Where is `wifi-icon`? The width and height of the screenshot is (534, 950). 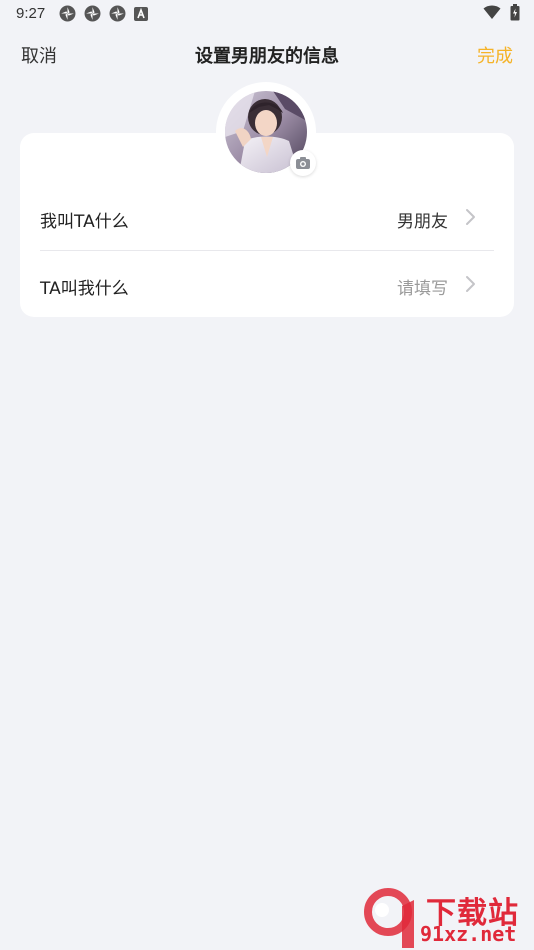
wifi-icon is located at coordinates (492, 12).